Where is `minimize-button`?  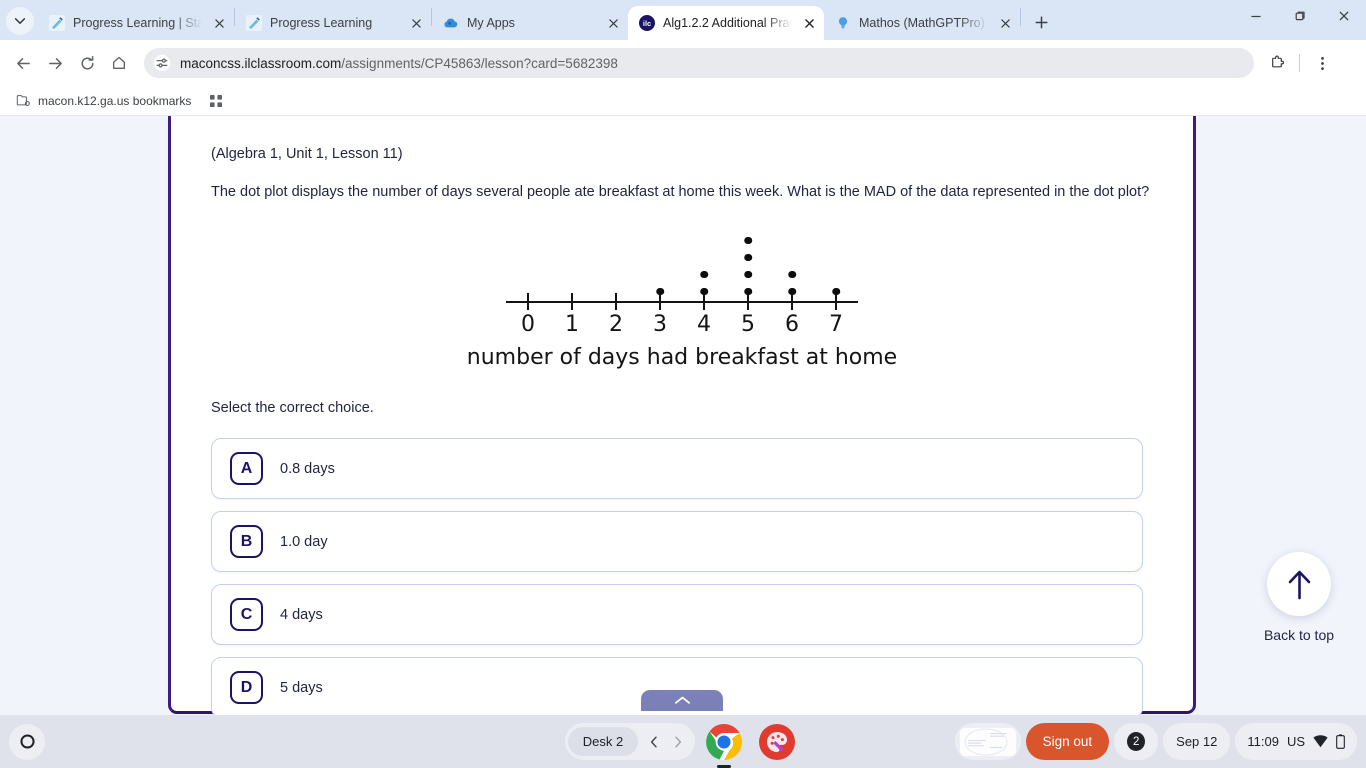
minimize-button is located at coordinates (1256, 16).